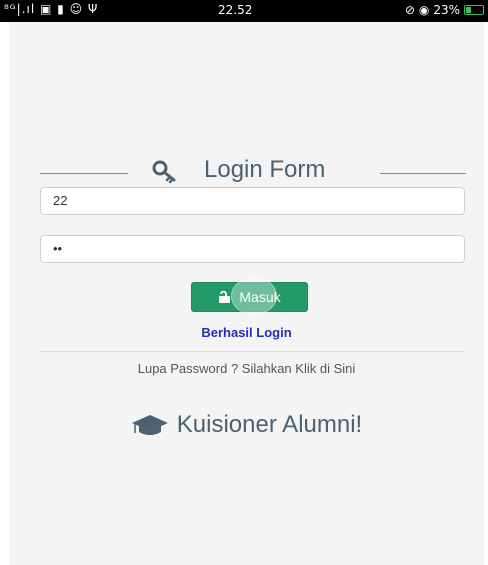  I want to click on unlock-icon, so click(225, 297).